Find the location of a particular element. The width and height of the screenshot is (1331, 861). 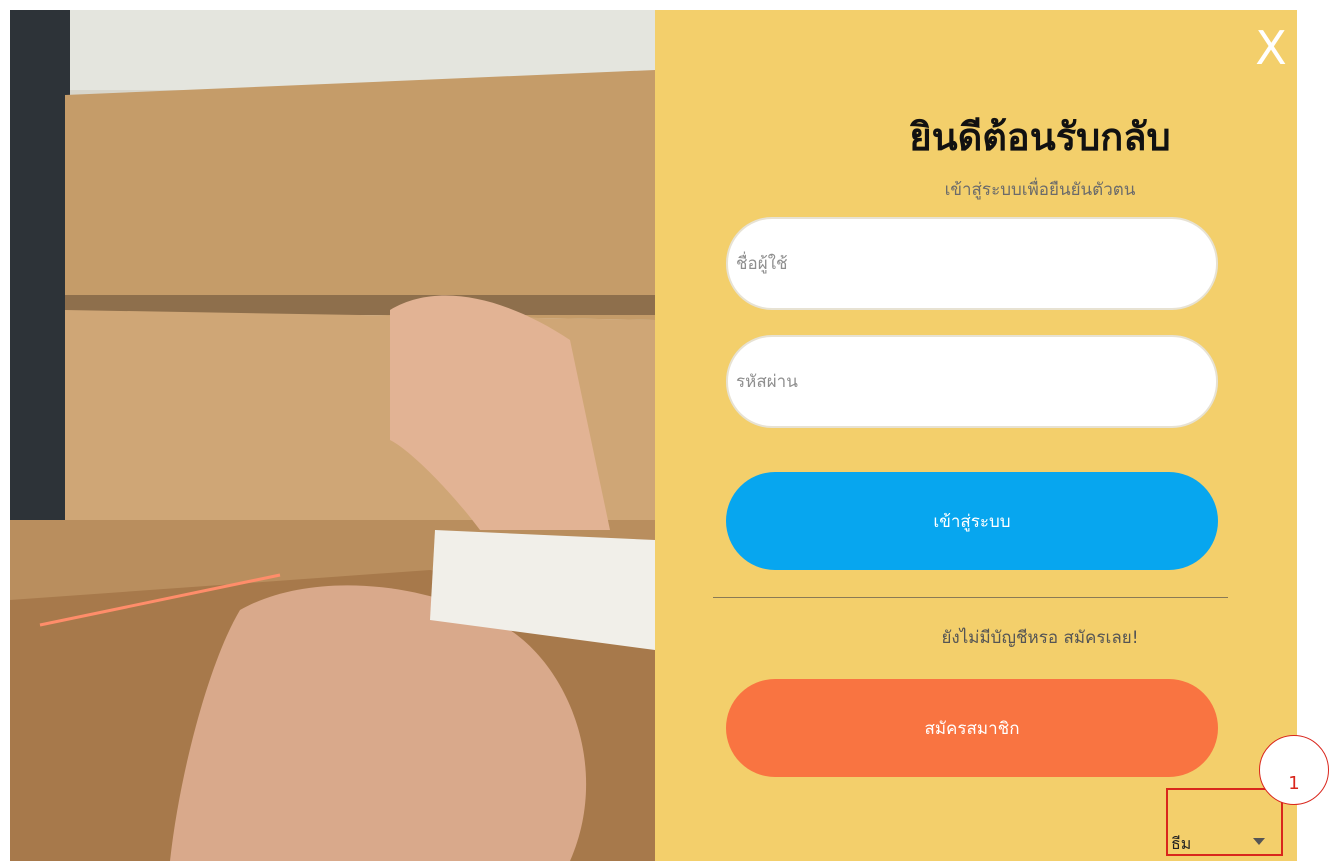

caret-down-icon is located at coordinates (1259, 841).